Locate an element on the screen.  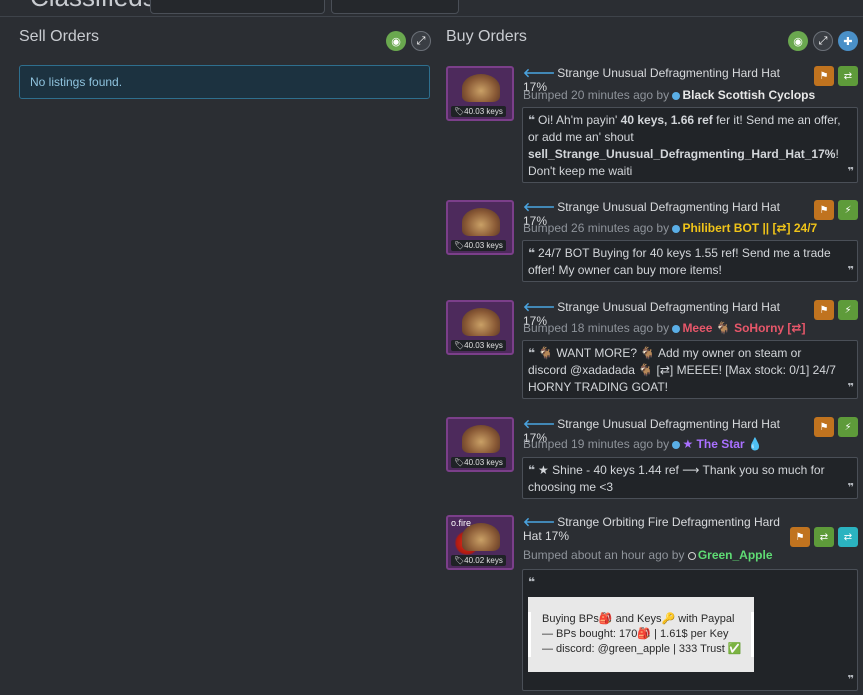
trade-offer-icon: ⇄ is located at coordinates (848, 537).